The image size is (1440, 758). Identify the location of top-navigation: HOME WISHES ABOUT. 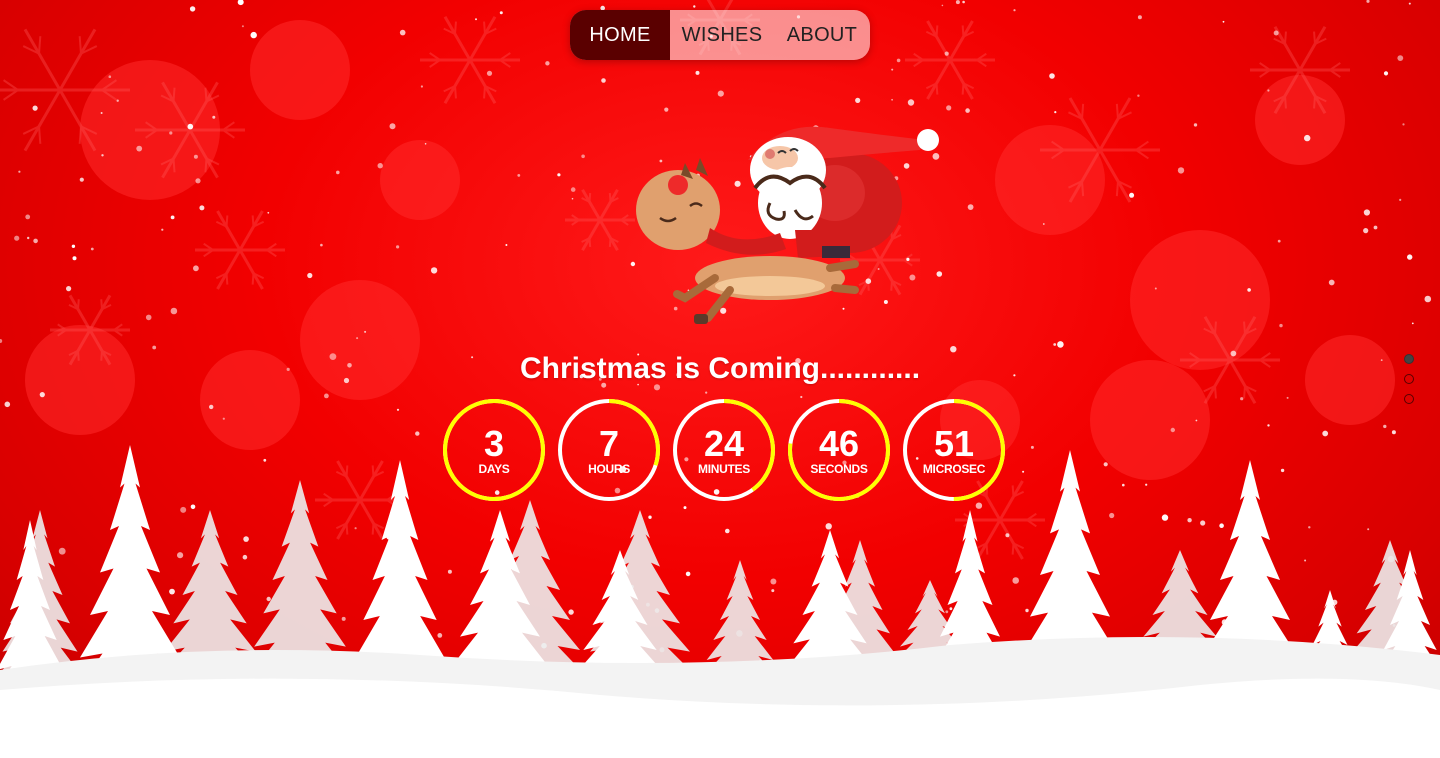
(720, 35).